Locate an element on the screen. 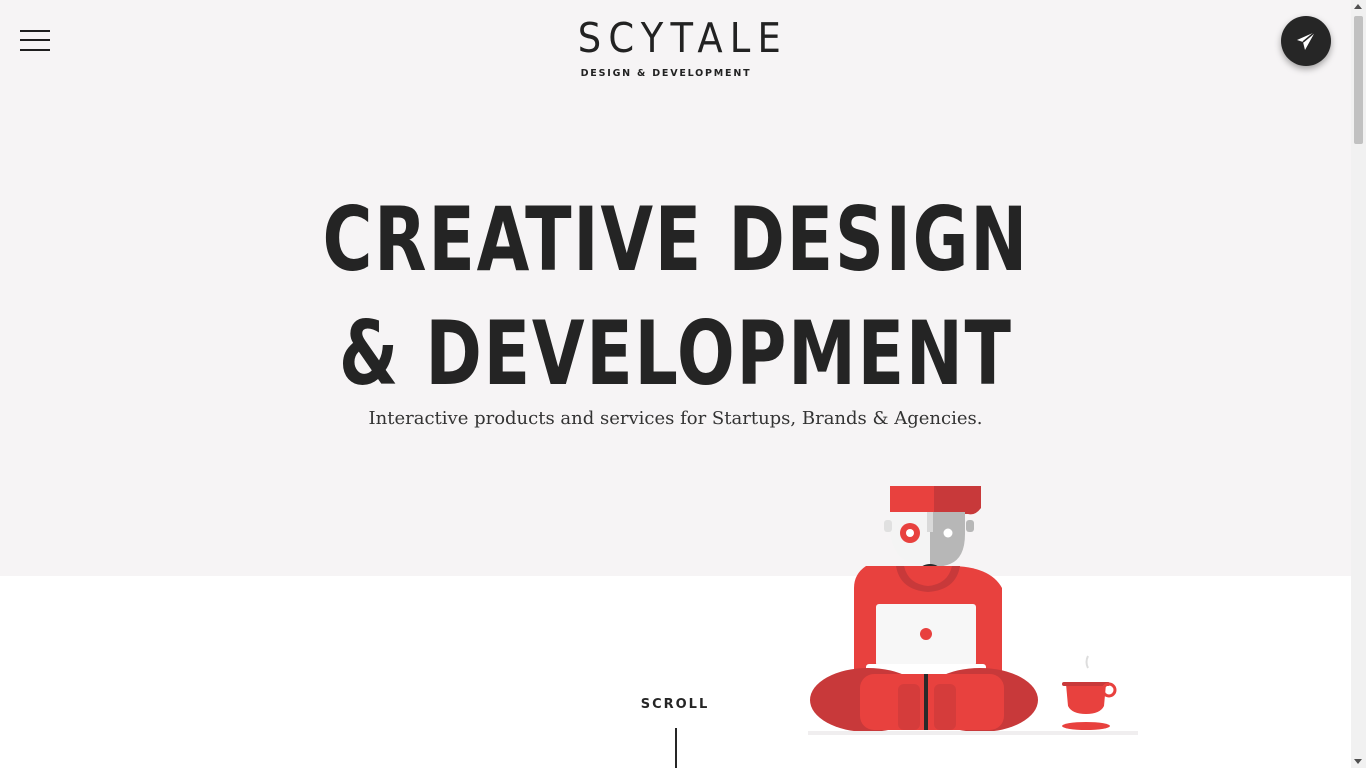 This screenshot has height=768, width=1366. scroll-up-arrow-icon is located at coordinates (1358, 6).